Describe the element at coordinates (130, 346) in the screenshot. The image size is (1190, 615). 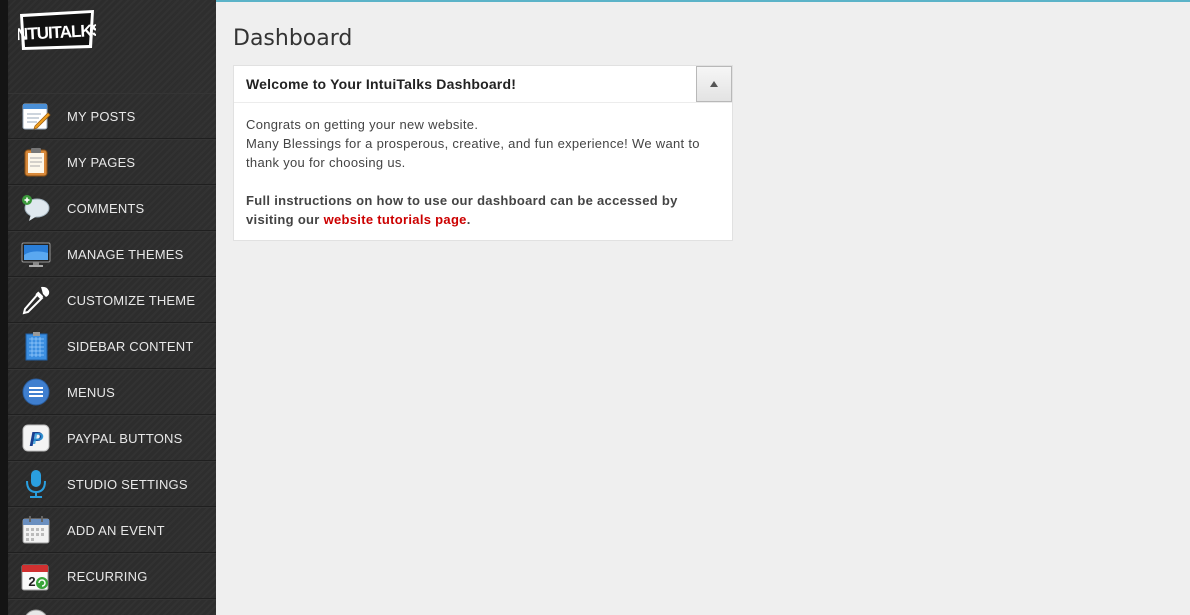
I see `sidebar-item-label: SIDEBAR CONTENT` at that location.